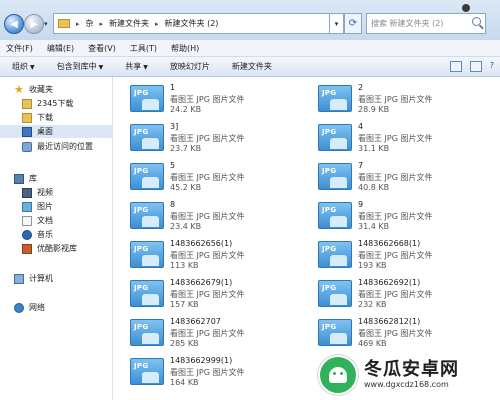 The image size is (500, 400). I want to click on search-input: 搜索 新建文件夹 (2), so click(426, 23).